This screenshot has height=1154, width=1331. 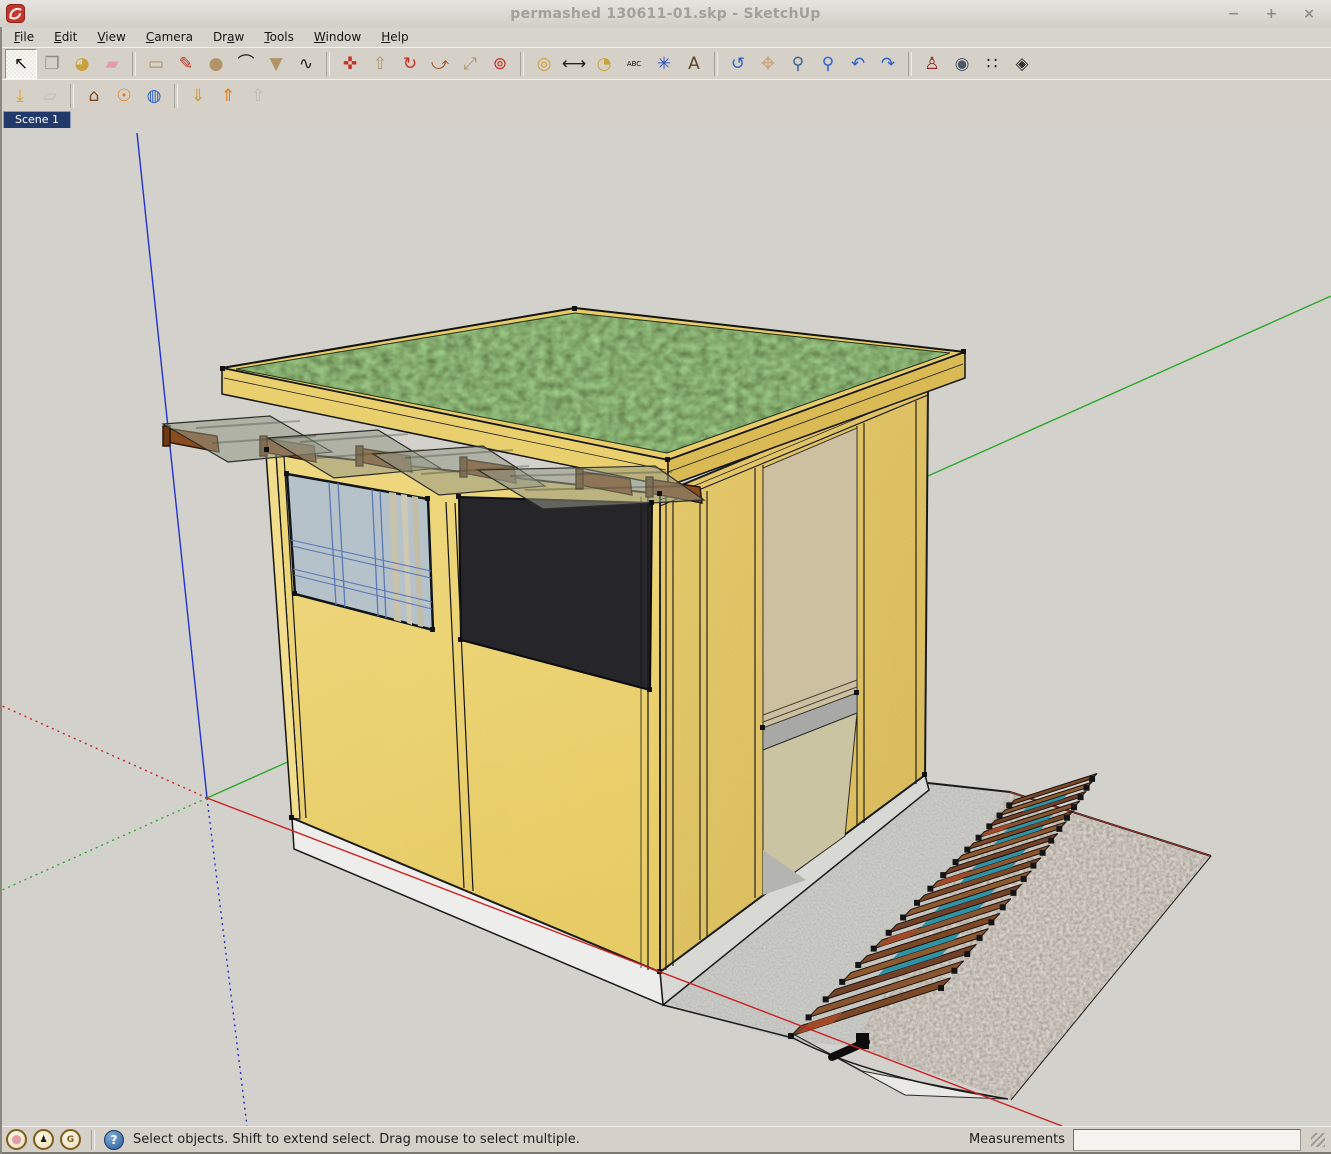 What do you see at coordinates (124, 96) in the screenshot?
I see `add-location-button: ☉` at bounding box center [124, 96].